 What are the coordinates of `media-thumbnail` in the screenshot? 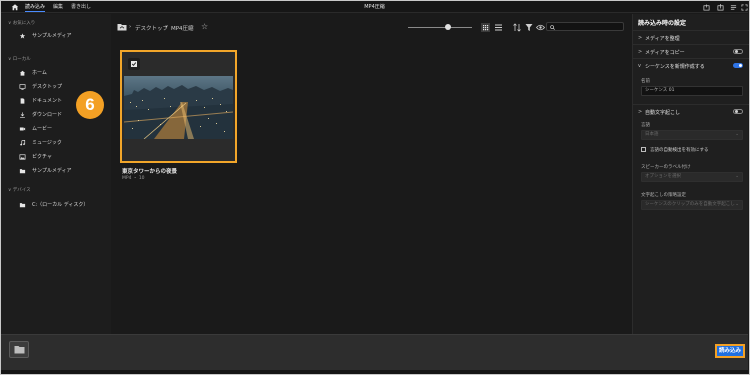 It's located at (178, 107).